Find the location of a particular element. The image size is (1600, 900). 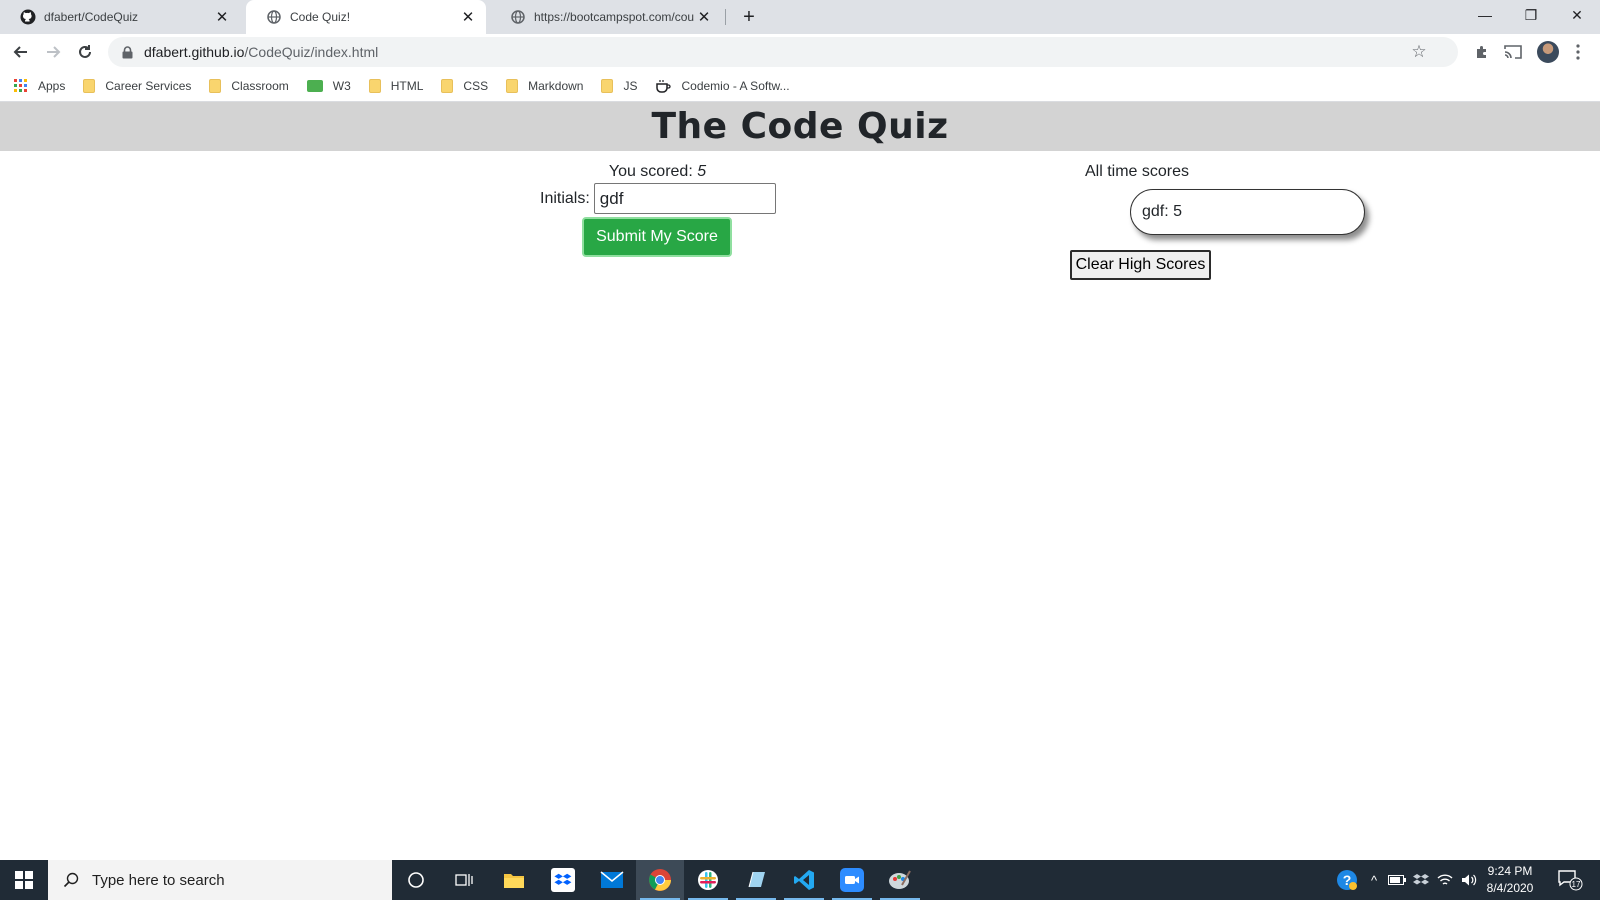

bookmark-label: Career Services is located at coordinates (148, 85).